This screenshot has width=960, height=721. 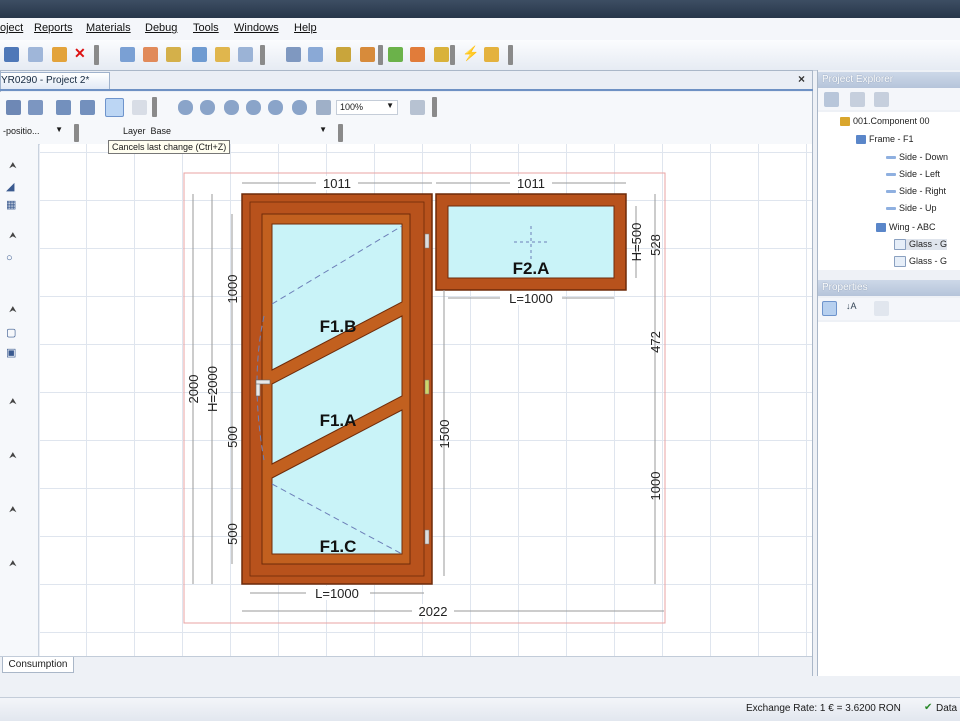 What do you see at coordinates (338, 546) in the screenshot?
I see `label-f1c: F1.C` at bounding box center [338, 546].